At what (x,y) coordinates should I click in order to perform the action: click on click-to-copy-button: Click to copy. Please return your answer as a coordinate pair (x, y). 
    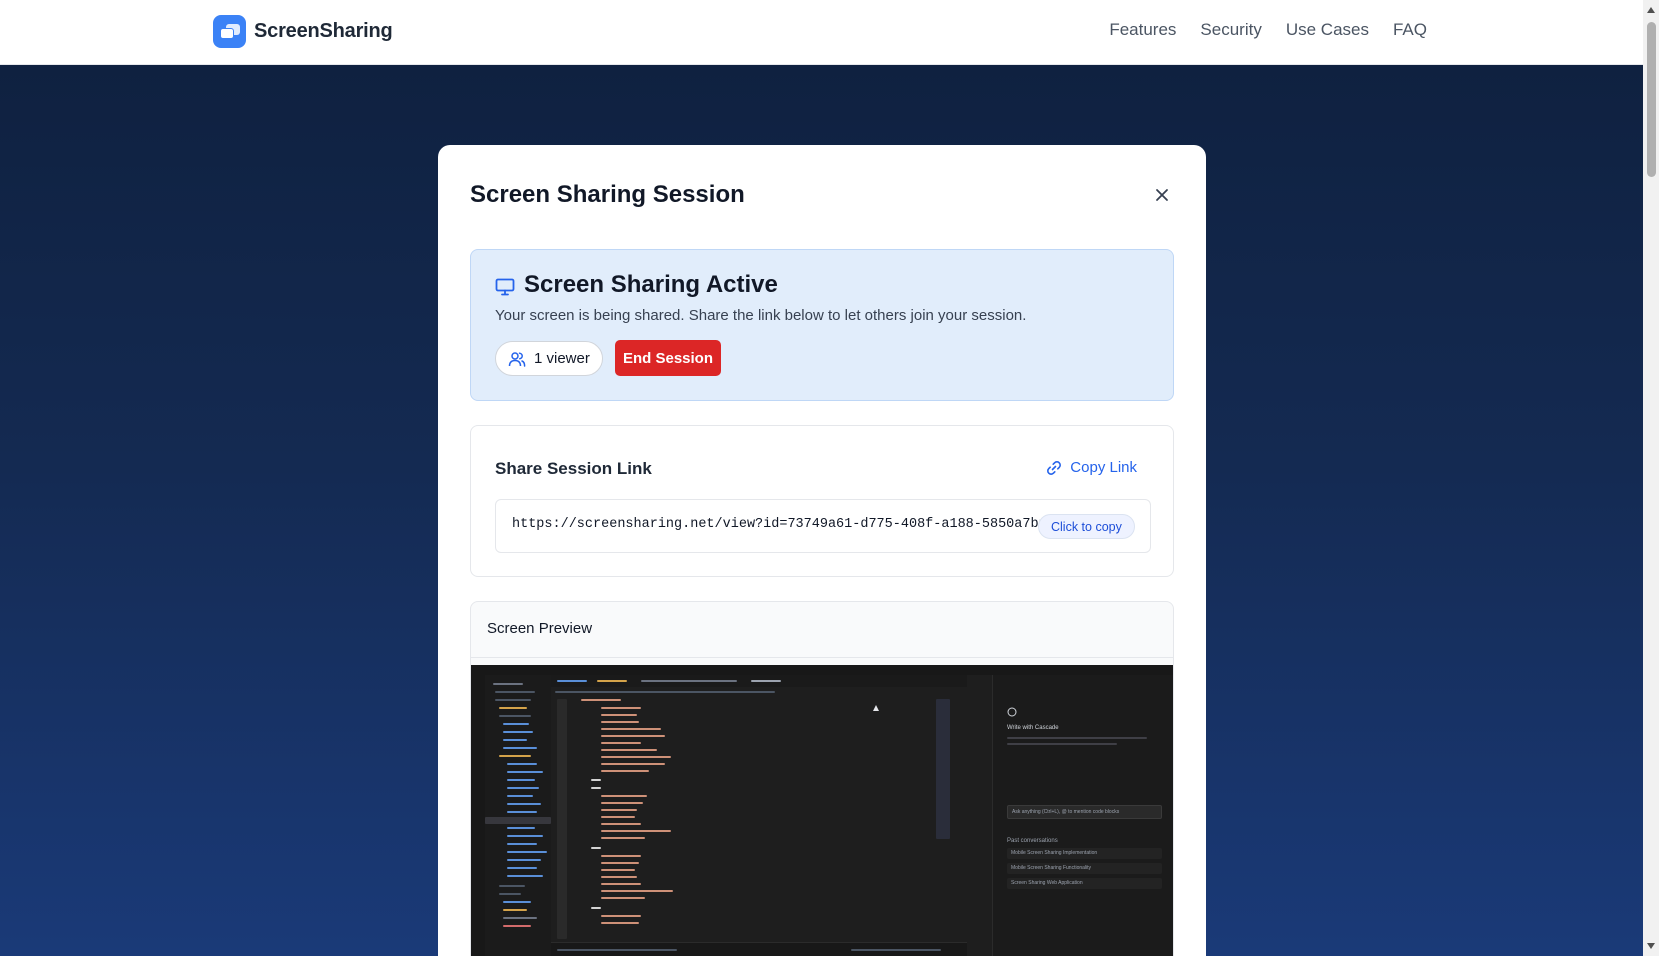
    Looking at the image, I should click on (1086, 526).